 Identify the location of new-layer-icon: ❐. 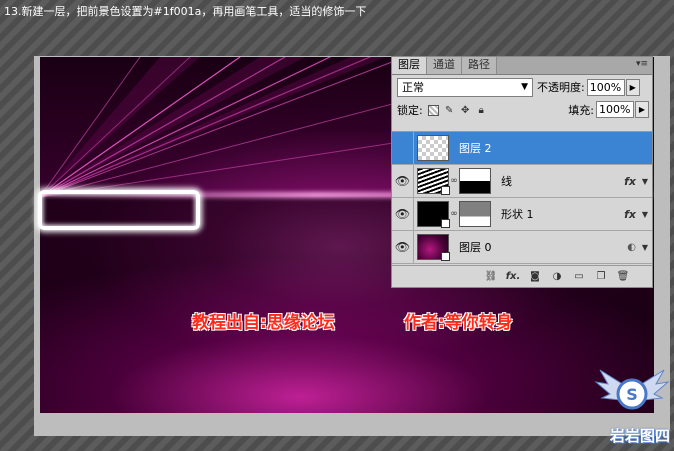
(601, 277).